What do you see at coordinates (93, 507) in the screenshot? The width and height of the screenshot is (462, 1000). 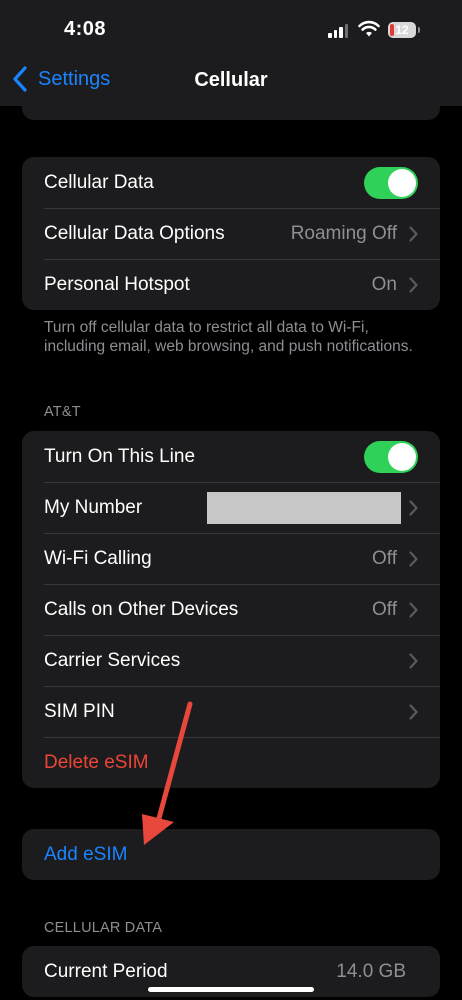 I see `my-number-label: My Number` at bounding box center [93, 507].